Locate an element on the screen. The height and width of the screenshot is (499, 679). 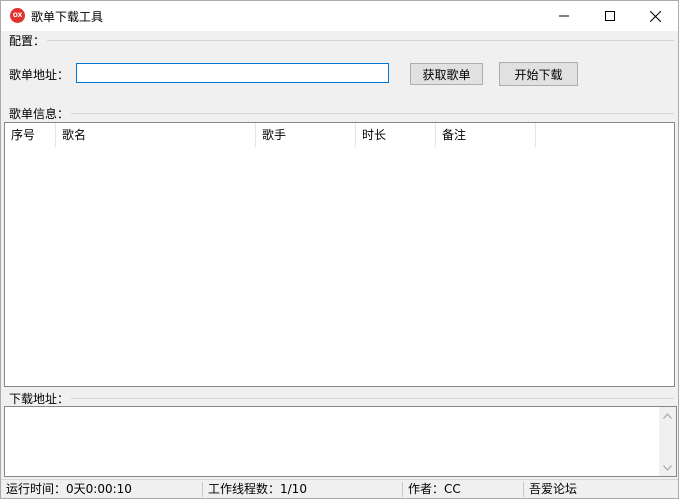
table-header: 序号 歌名 歌手 时长 备注 is located at coordinates (339, 135).